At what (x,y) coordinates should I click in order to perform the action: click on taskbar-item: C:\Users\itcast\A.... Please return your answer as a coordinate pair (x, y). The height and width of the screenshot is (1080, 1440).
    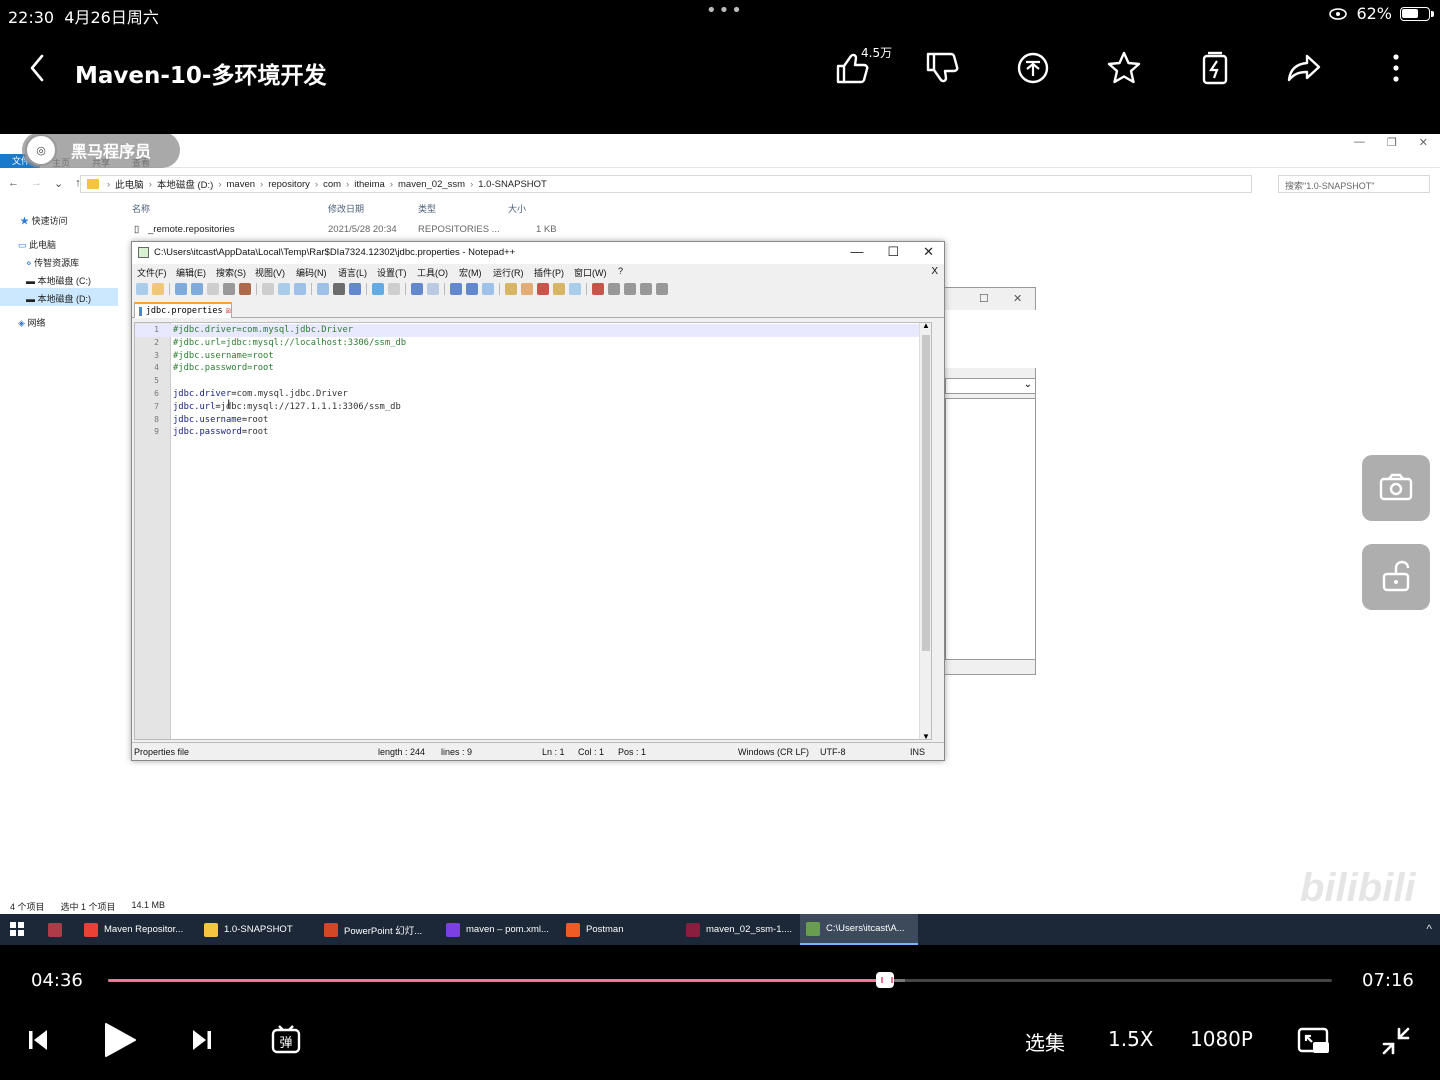
    Looking at the image, I should click on (859, 929).